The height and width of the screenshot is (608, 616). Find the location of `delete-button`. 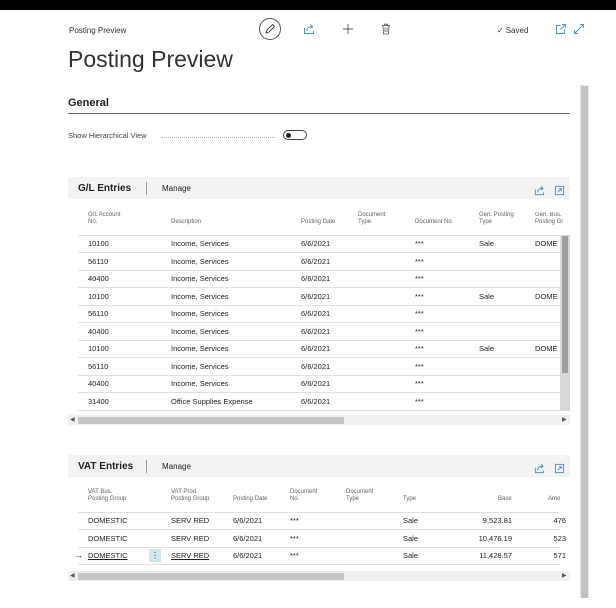

delete-button is located at coordinates (386, 29).